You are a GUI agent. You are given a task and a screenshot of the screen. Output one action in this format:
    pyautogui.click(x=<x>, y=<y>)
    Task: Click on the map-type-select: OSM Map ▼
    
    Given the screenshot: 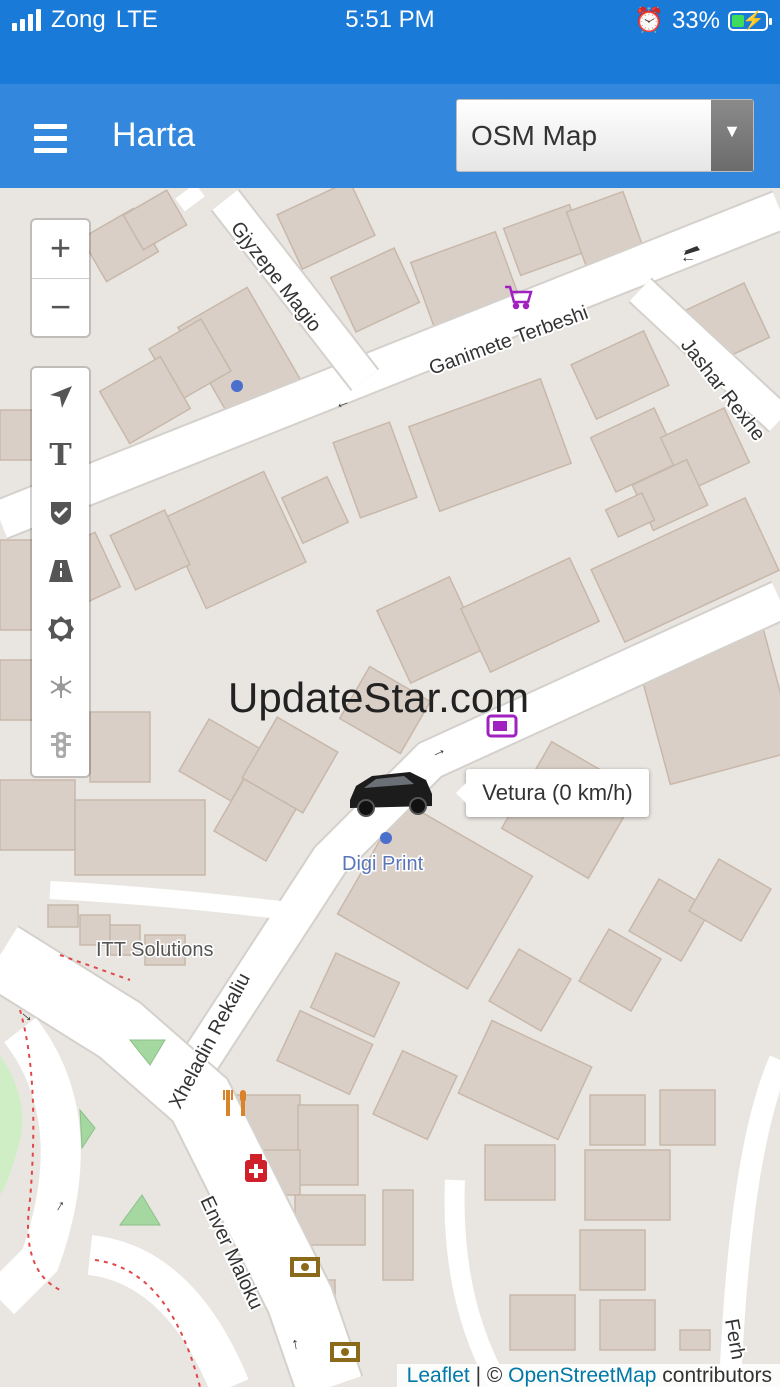 What is the action you would take?
    pyautogui.click(x=605, y=135)
    